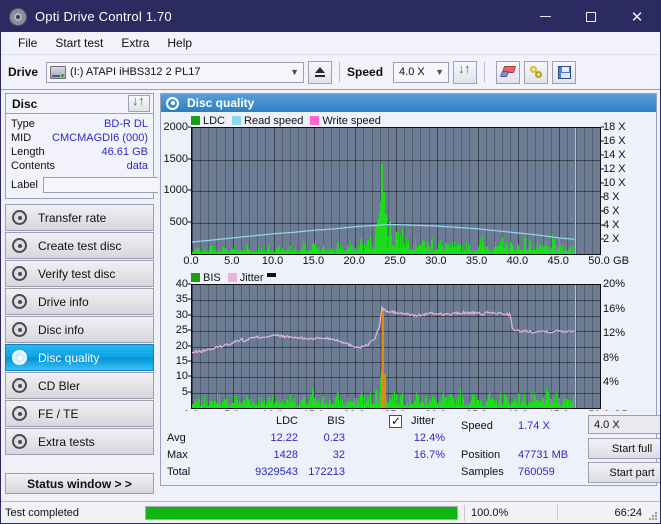 This screenshot has width=661, height=524. What do you see at coordinates (79, 357) in the screenshot?
I see `sidebar-item-disc-quality: Disc quality` at bounding box center [79, 357].